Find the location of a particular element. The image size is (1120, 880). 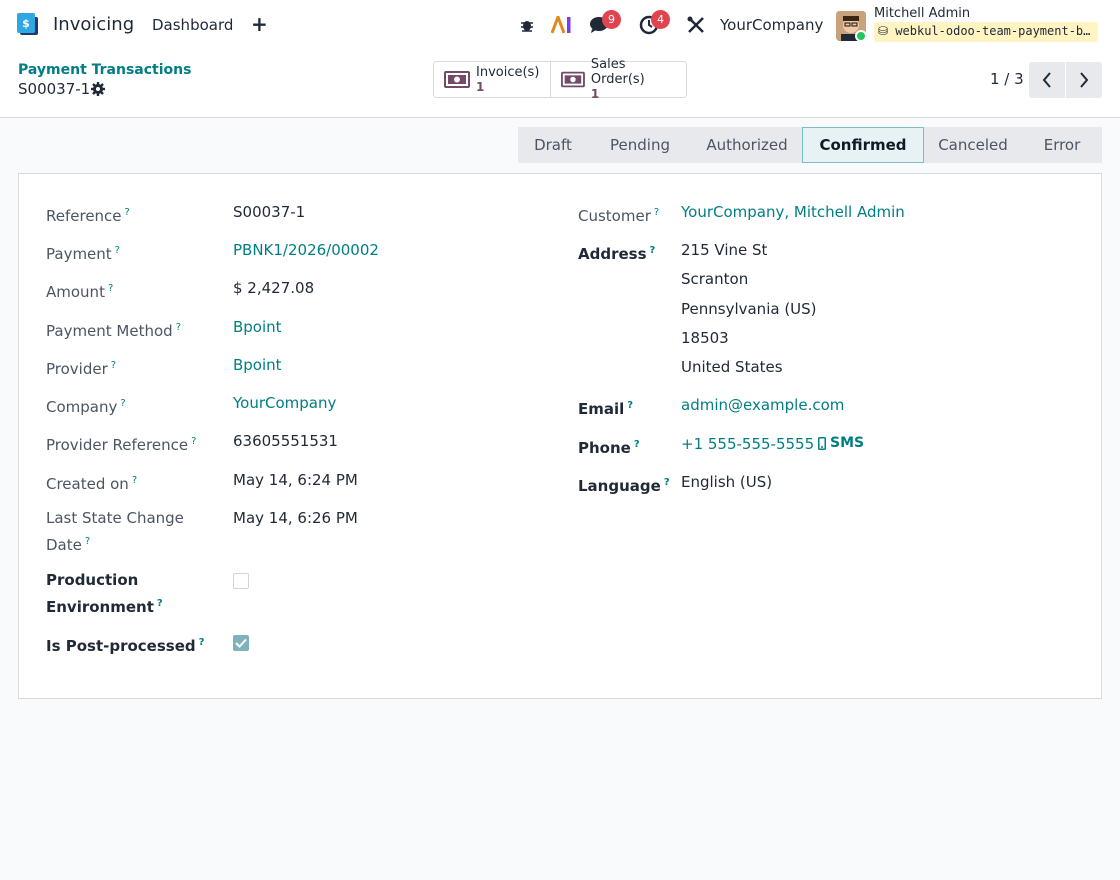

pager-next-button is located at coordinates (1084, 80).